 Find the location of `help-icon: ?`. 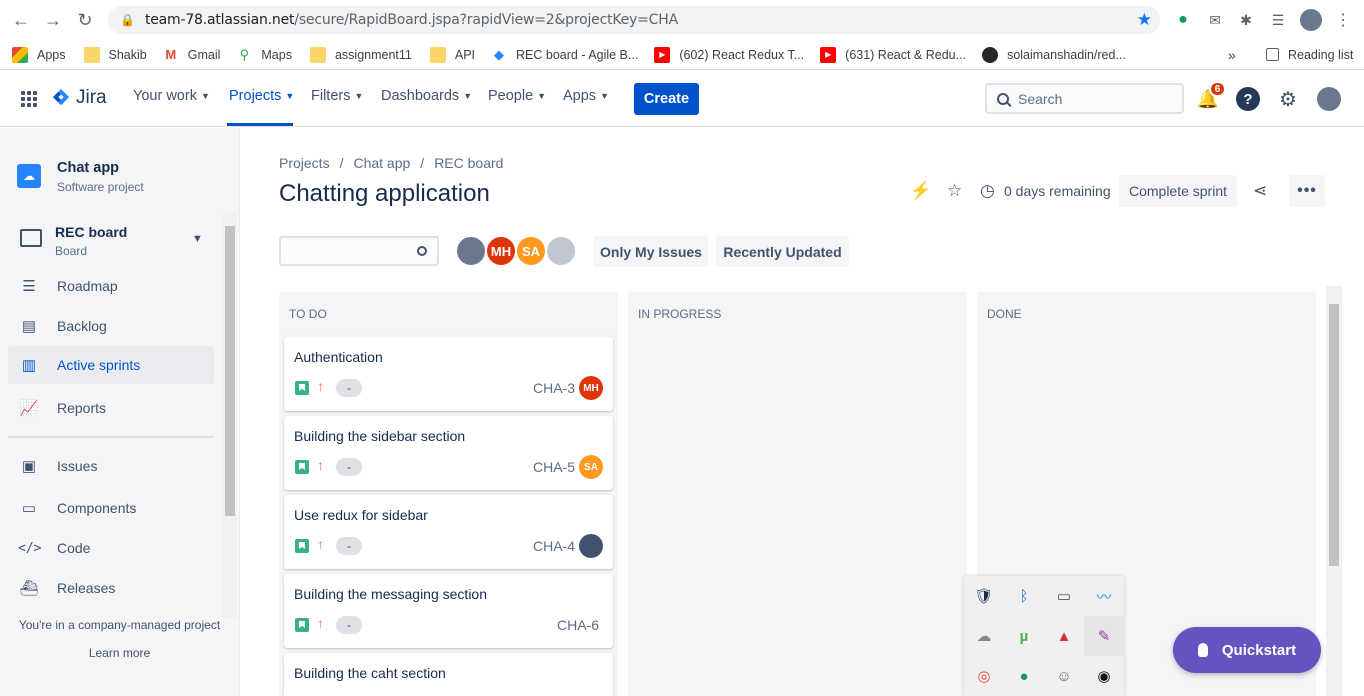

help-icon: ? is located at coordinates (1248, 99).